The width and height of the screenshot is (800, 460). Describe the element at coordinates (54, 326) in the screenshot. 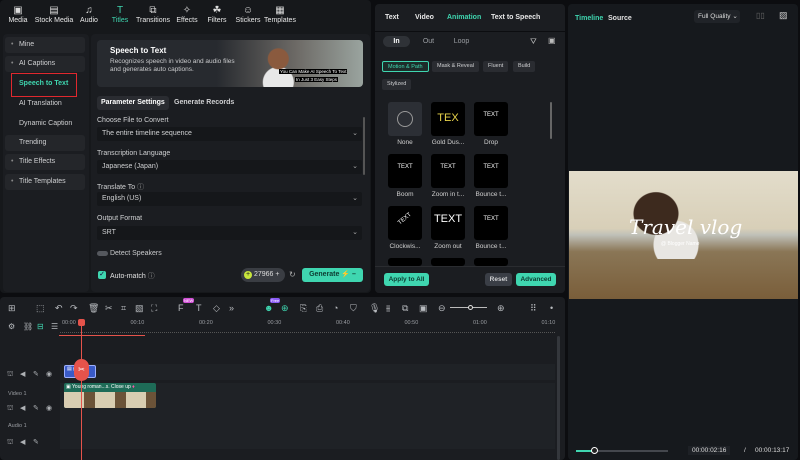

I see `track-layout-icon: ☰` at that location.